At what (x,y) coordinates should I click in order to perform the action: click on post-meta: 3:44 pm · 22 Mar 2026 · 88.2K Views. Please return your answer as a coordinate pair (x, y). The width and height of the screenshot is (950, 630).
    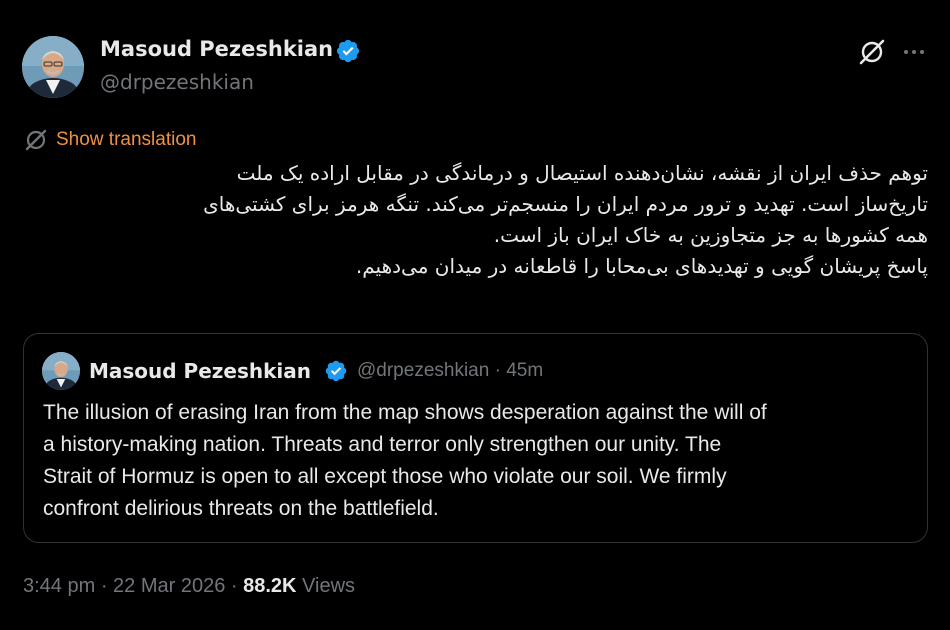
    Looking at the image, I should click on (189, 586).